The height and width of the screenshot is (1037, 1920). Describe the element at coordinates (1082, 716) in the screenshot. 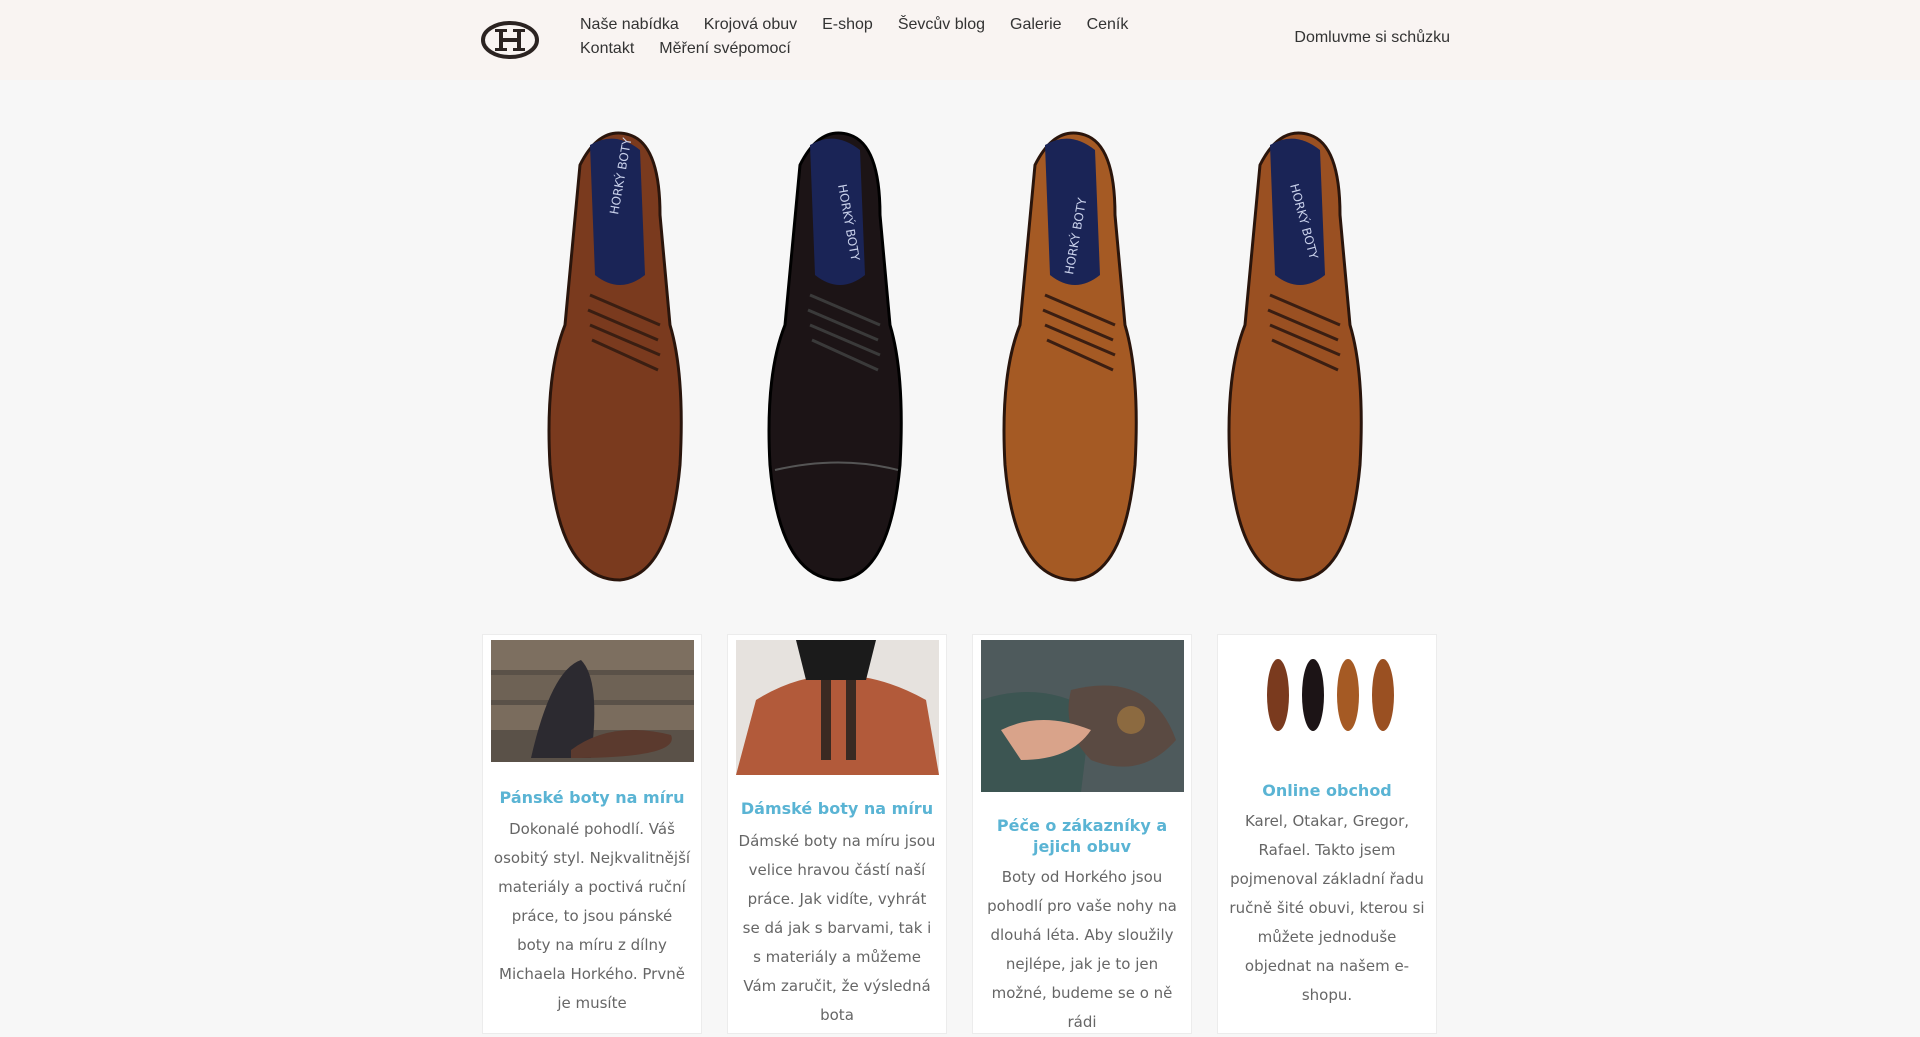

I see `shoe-care-image` at that location.